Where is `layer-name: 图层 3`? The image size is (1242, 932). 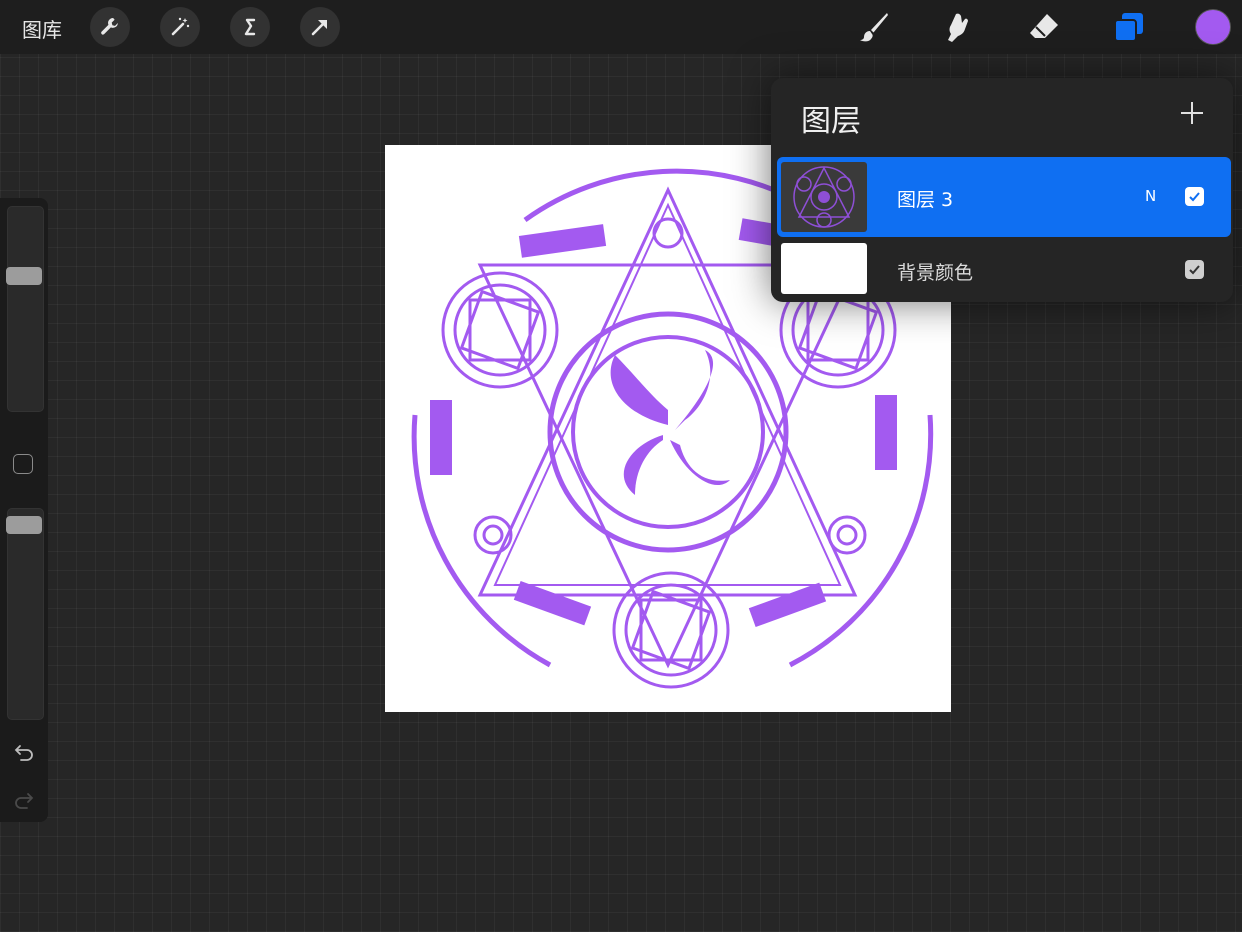
layer-name: 图层 3 is located at coordinates (925, 200).